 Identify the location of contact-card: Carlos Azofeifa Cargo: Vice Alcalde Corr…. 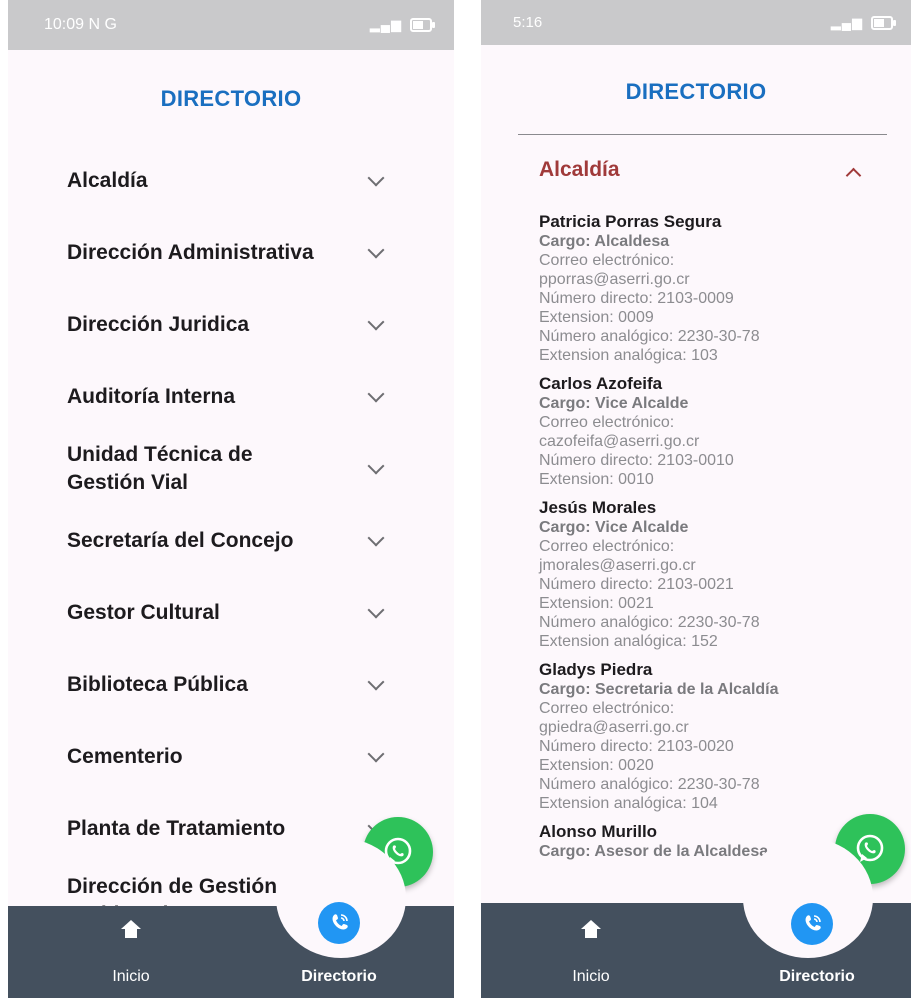
(720, 431).